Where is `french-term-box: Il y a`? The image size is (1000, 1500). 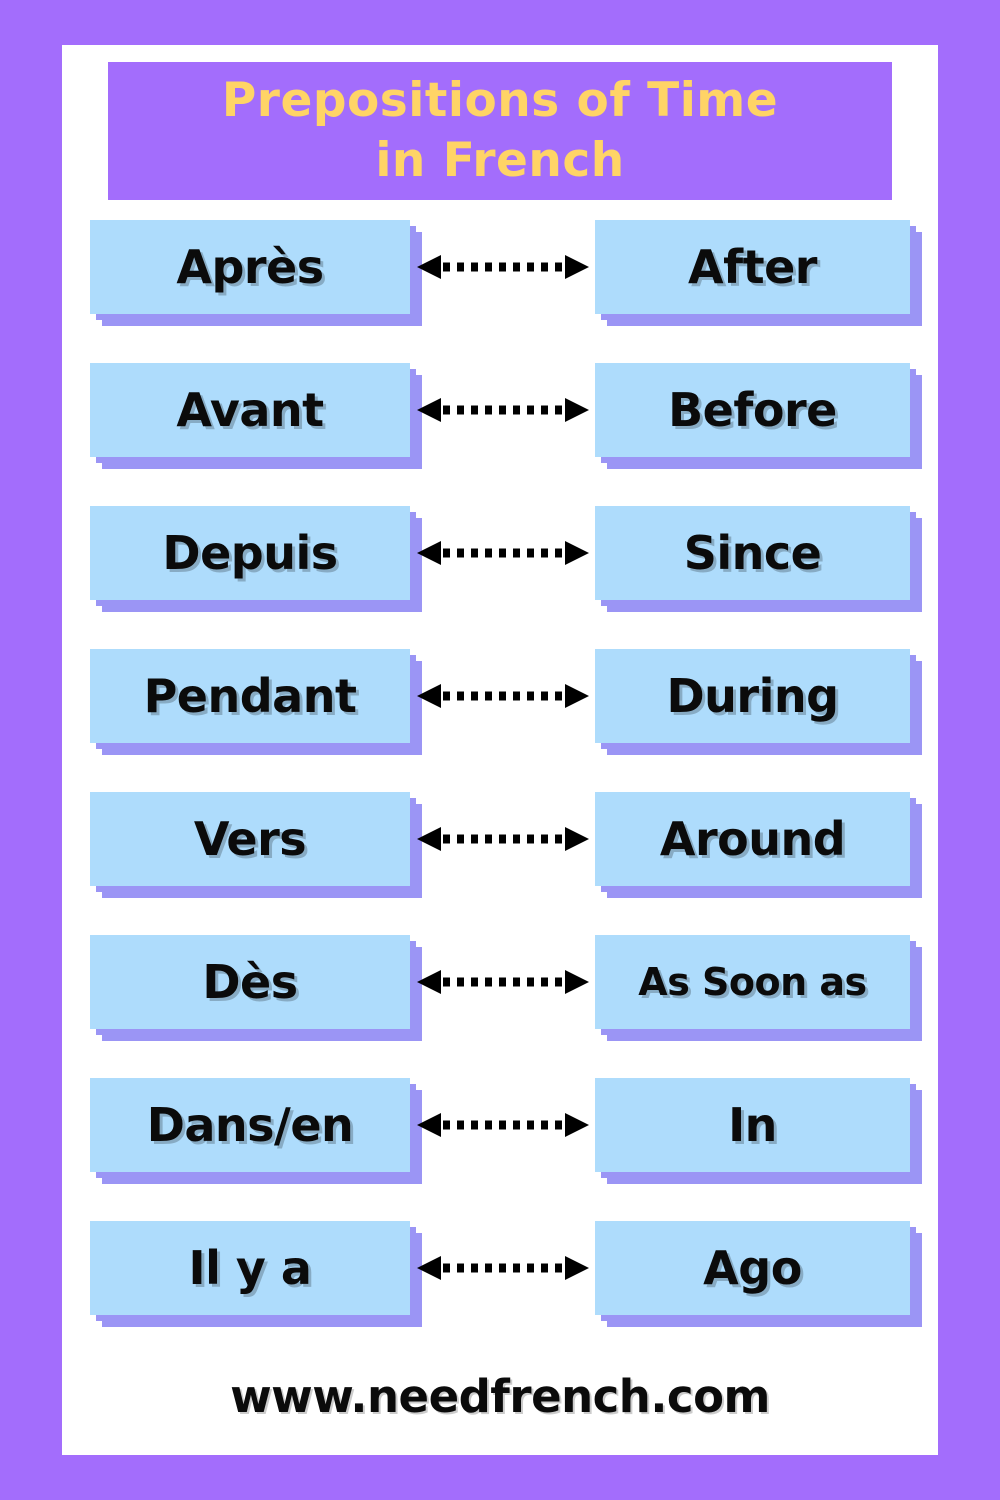
french-term-box: Il y a is located at coordinates (256, 1274).